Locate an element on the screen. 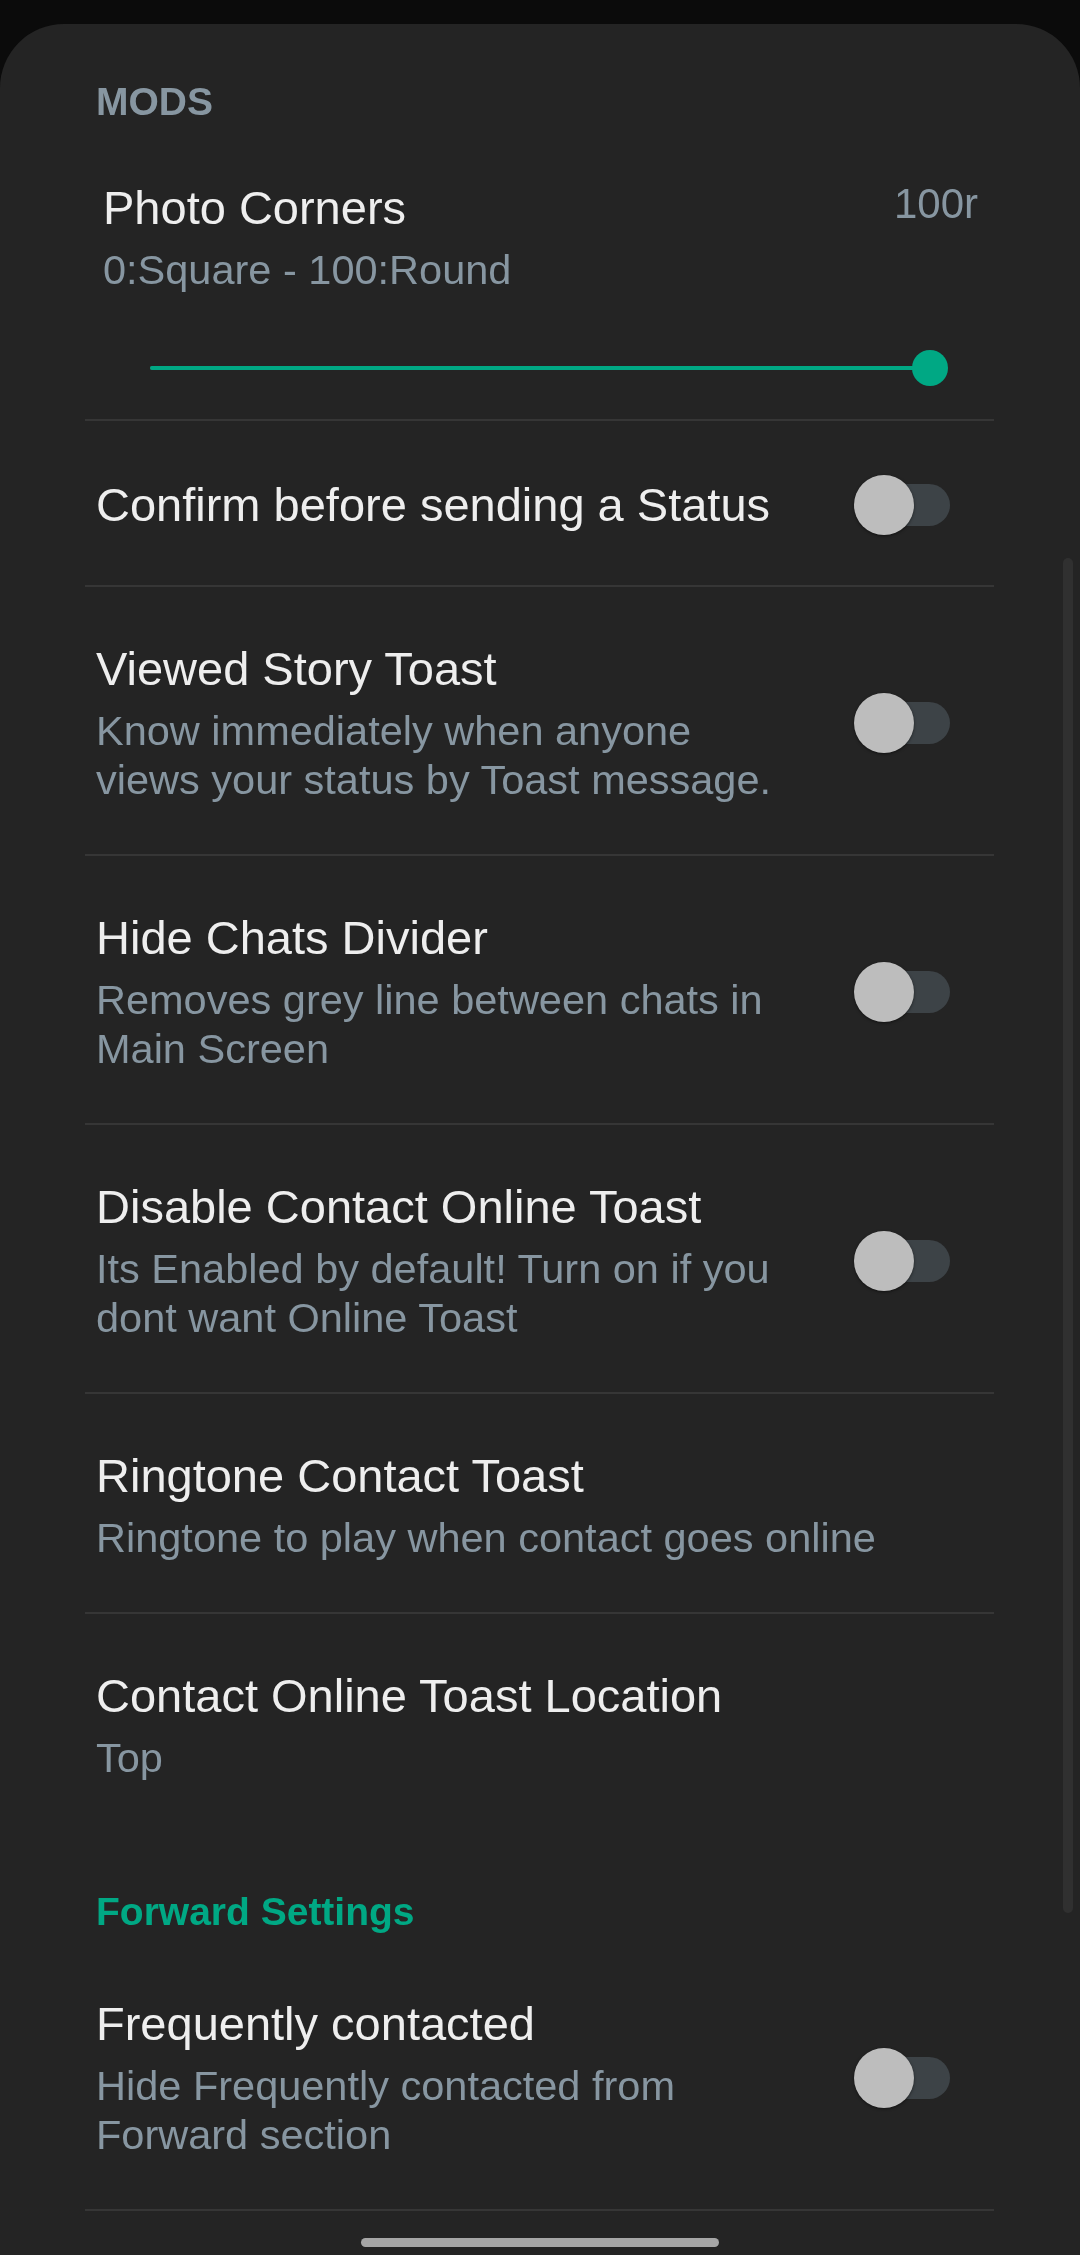  setting-title: Contact Online Toast Location is located at coordinates (410, 1696).